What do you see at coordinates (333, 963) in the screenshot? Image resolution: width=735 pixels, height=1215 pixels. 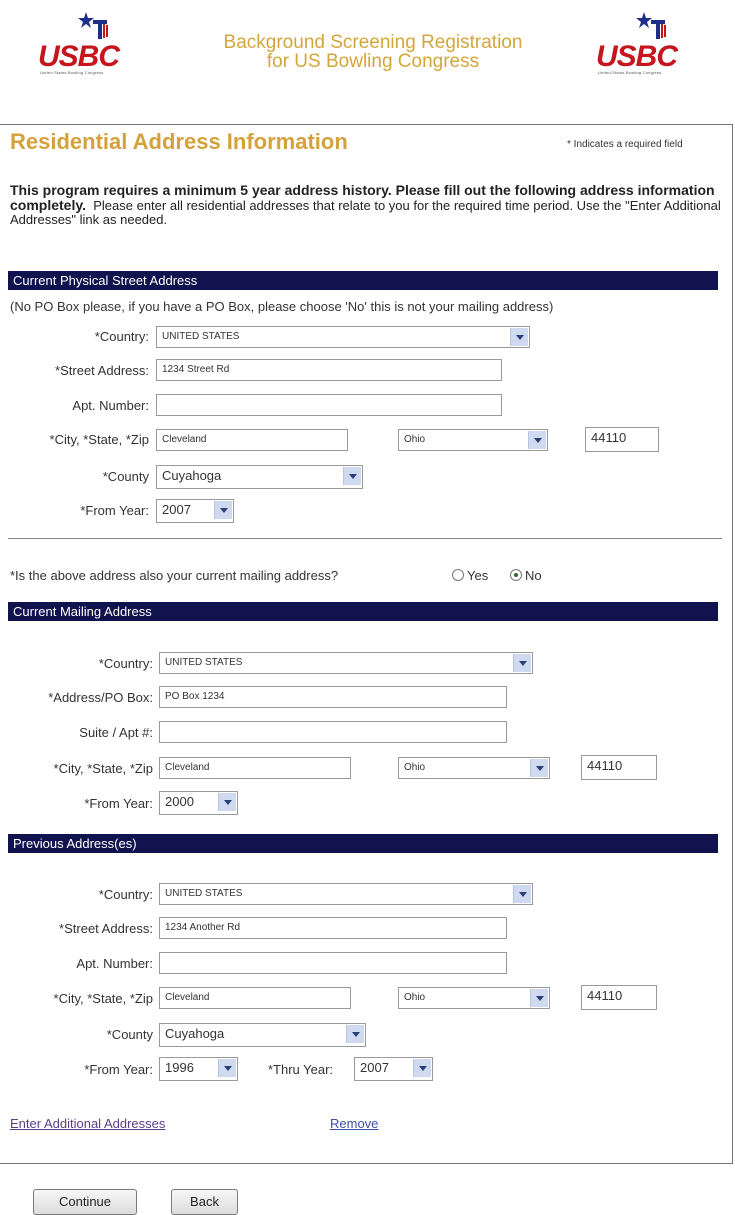 I see `previous-apt-input` at bounding box center [333, 963].